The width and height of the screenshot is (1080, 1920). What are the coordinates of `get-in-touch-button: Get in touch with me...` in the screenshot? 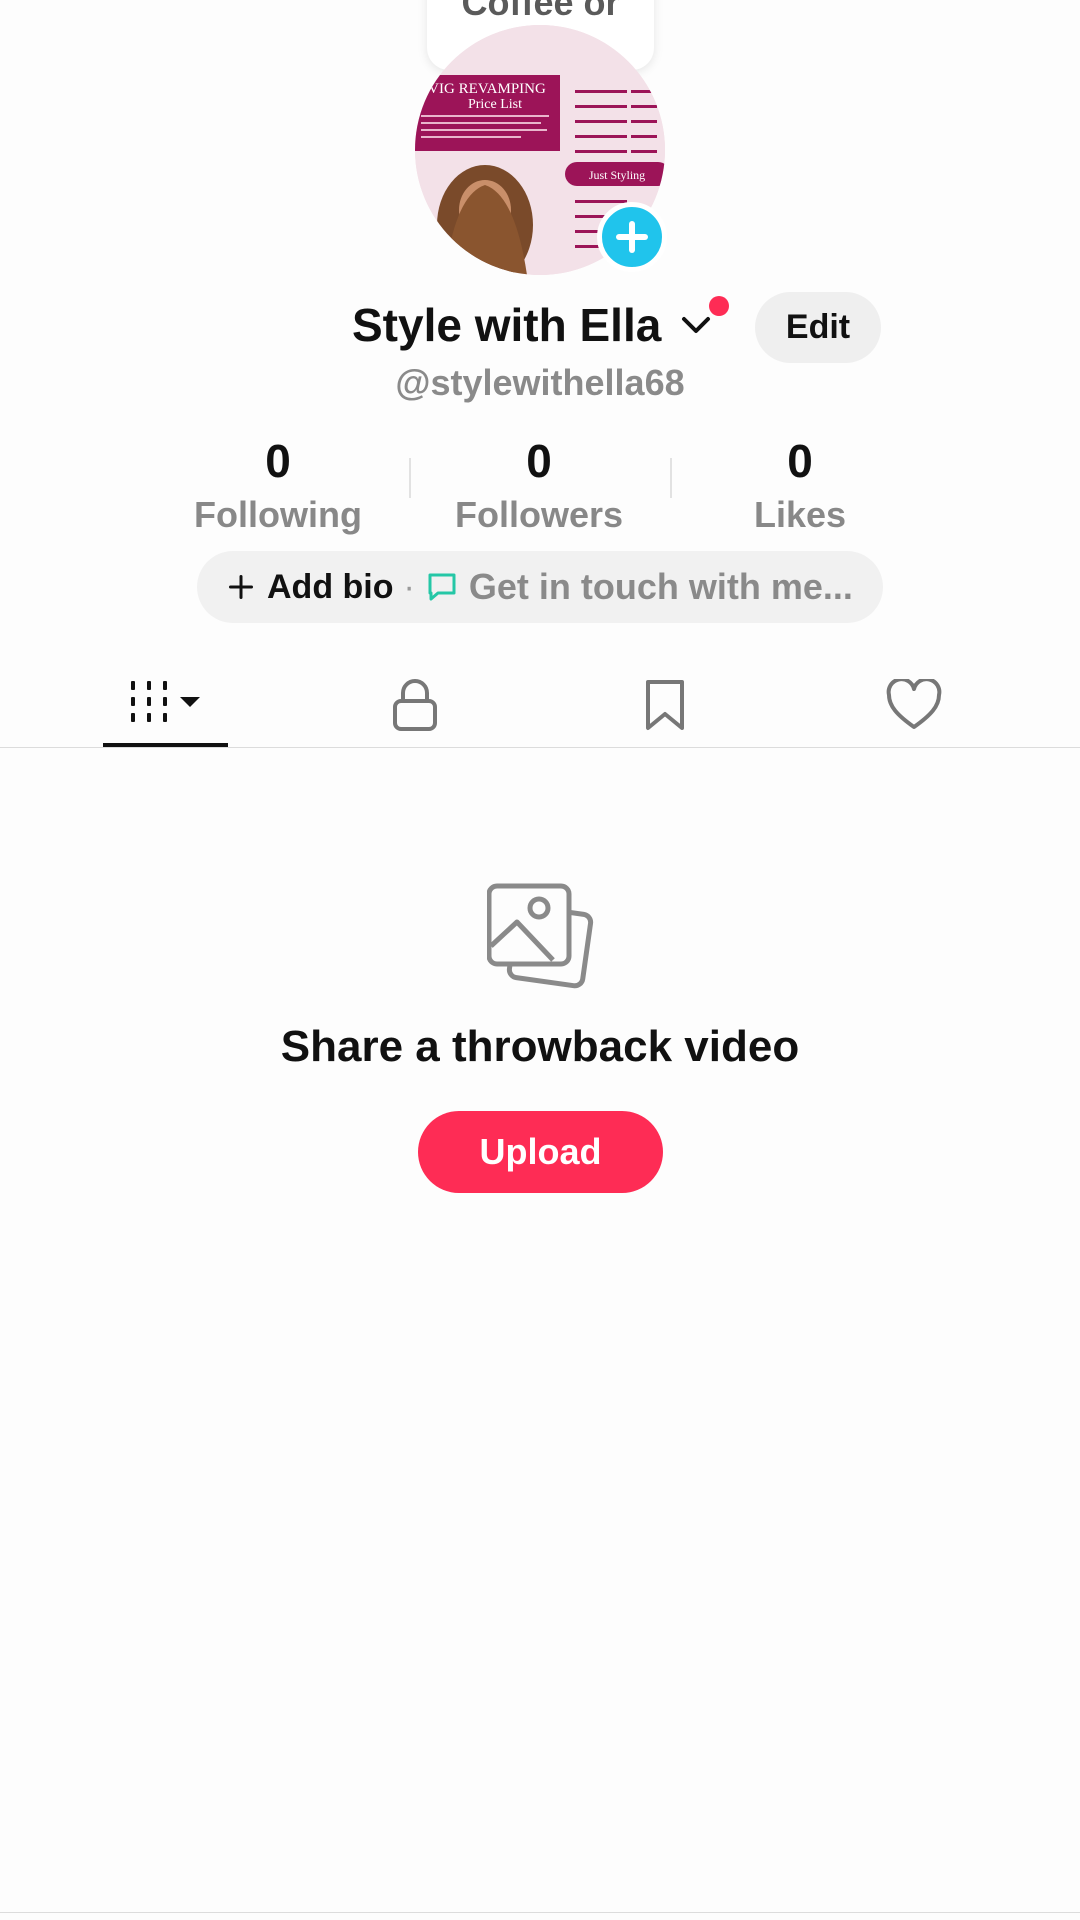 It's located at (661, 587).